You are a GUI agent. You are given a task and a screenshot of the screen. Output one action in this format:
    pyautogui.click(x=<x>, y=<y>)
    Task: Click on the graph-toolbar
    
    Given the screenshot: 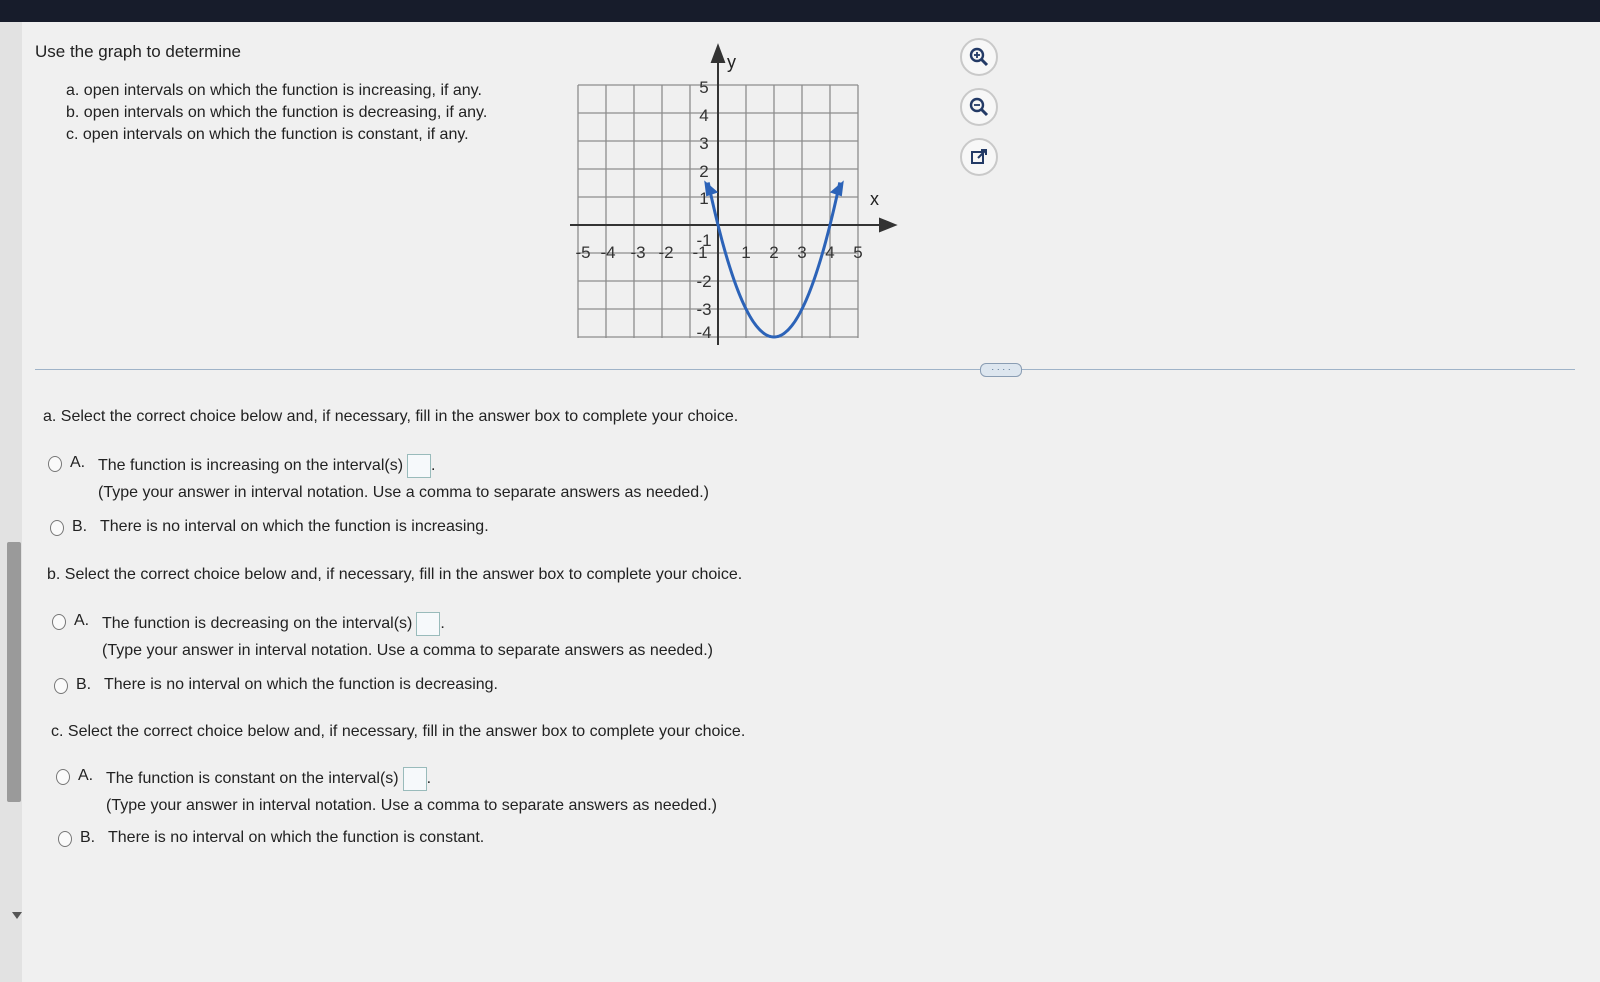 What is the action you would take?
    pyautogui.click(x=980, y=113)
    